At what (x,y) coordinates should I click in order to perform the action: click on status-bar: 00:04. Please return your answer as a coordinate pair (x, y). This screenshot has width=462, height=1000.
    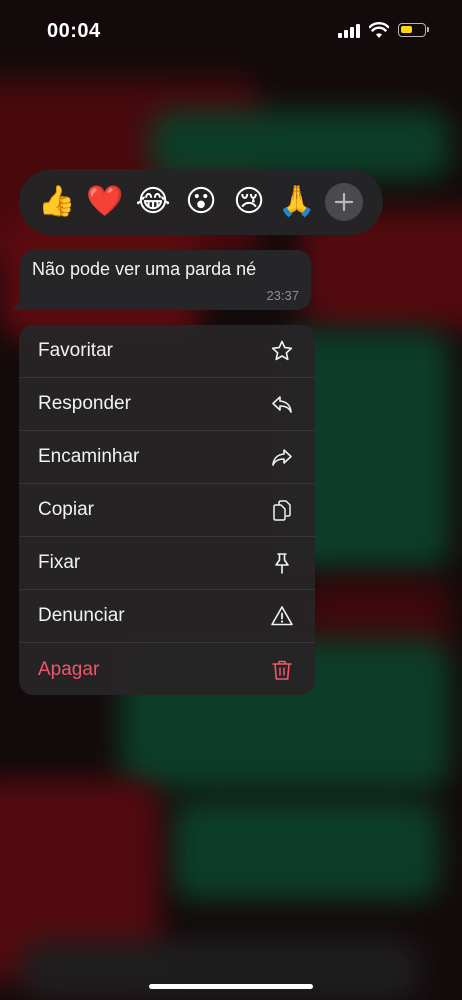
    Looking at the image, I should click on (231, 30).